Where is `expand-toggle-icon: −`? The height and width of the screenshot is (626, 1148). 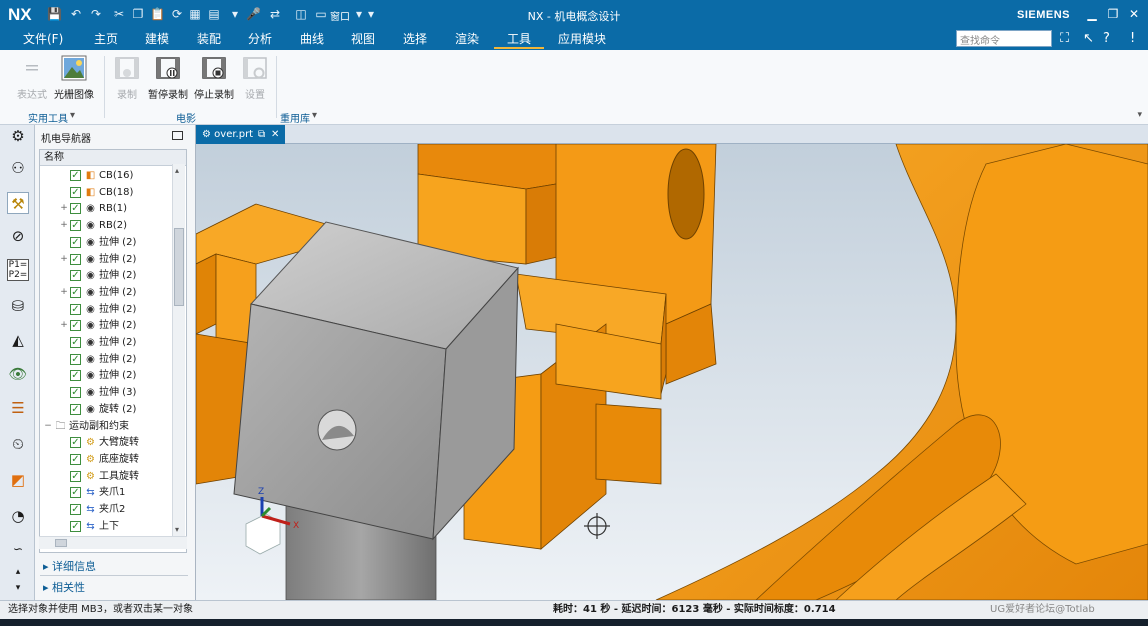 expand-toggle-icon: − is located at coordinates (48, 426).